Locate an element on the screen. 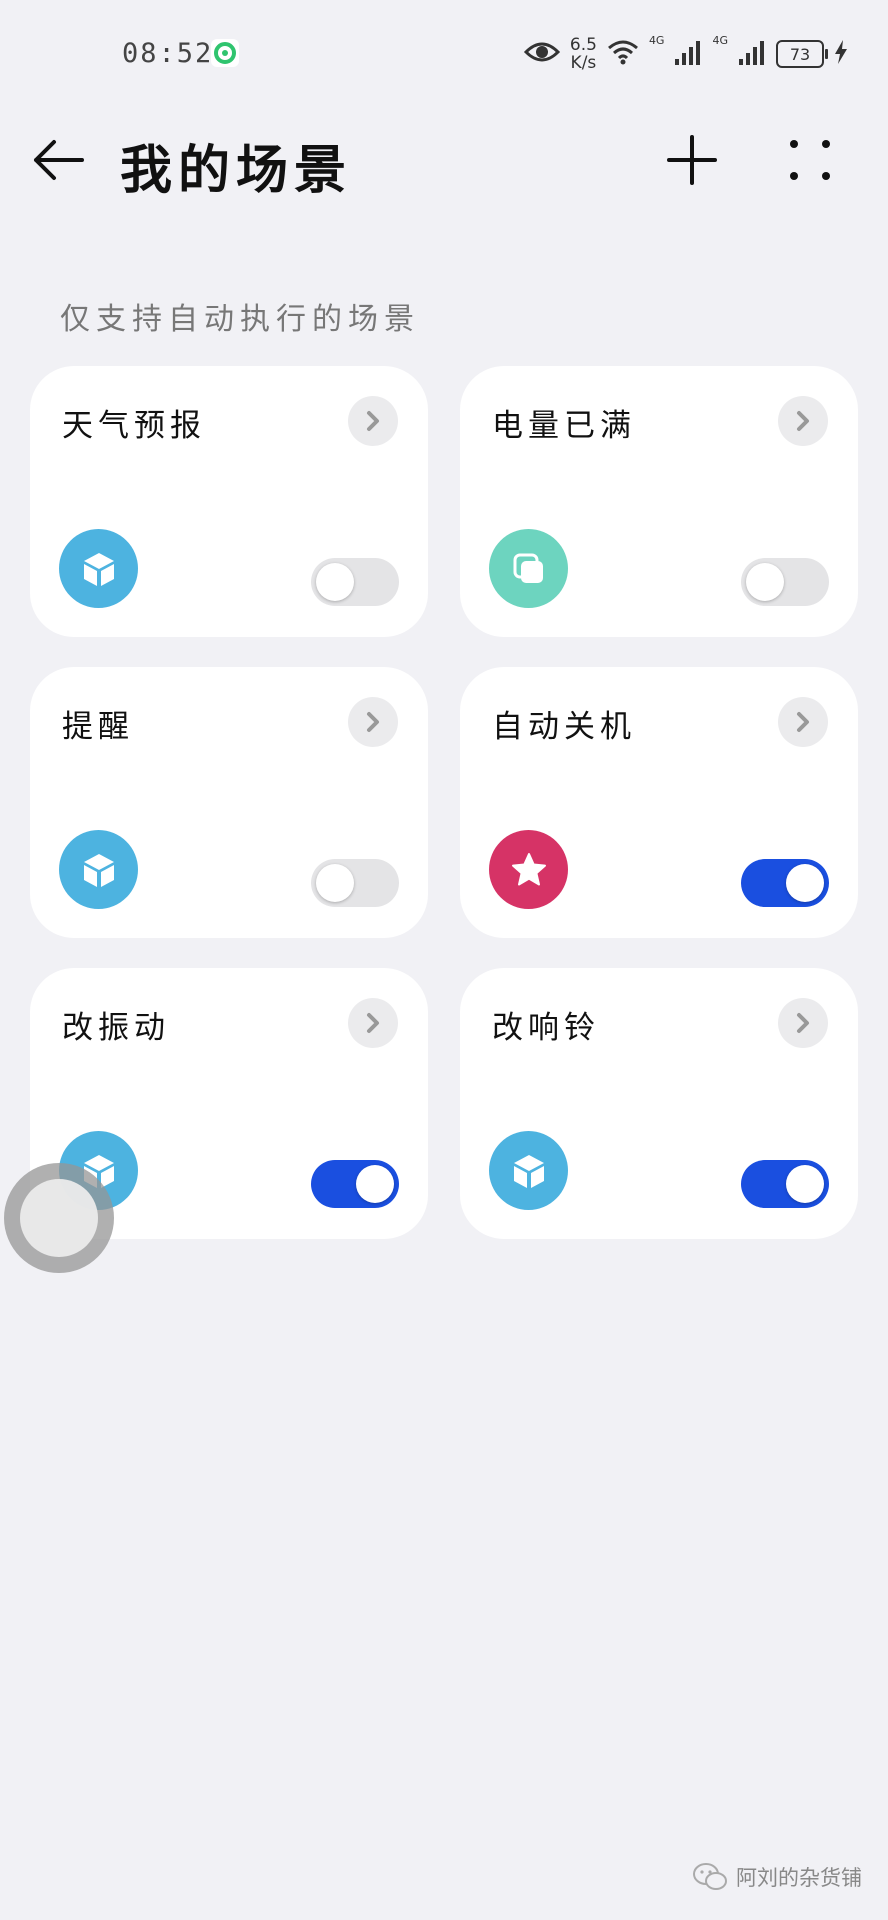  more-dots-icon is located at coordinates (810, 160).